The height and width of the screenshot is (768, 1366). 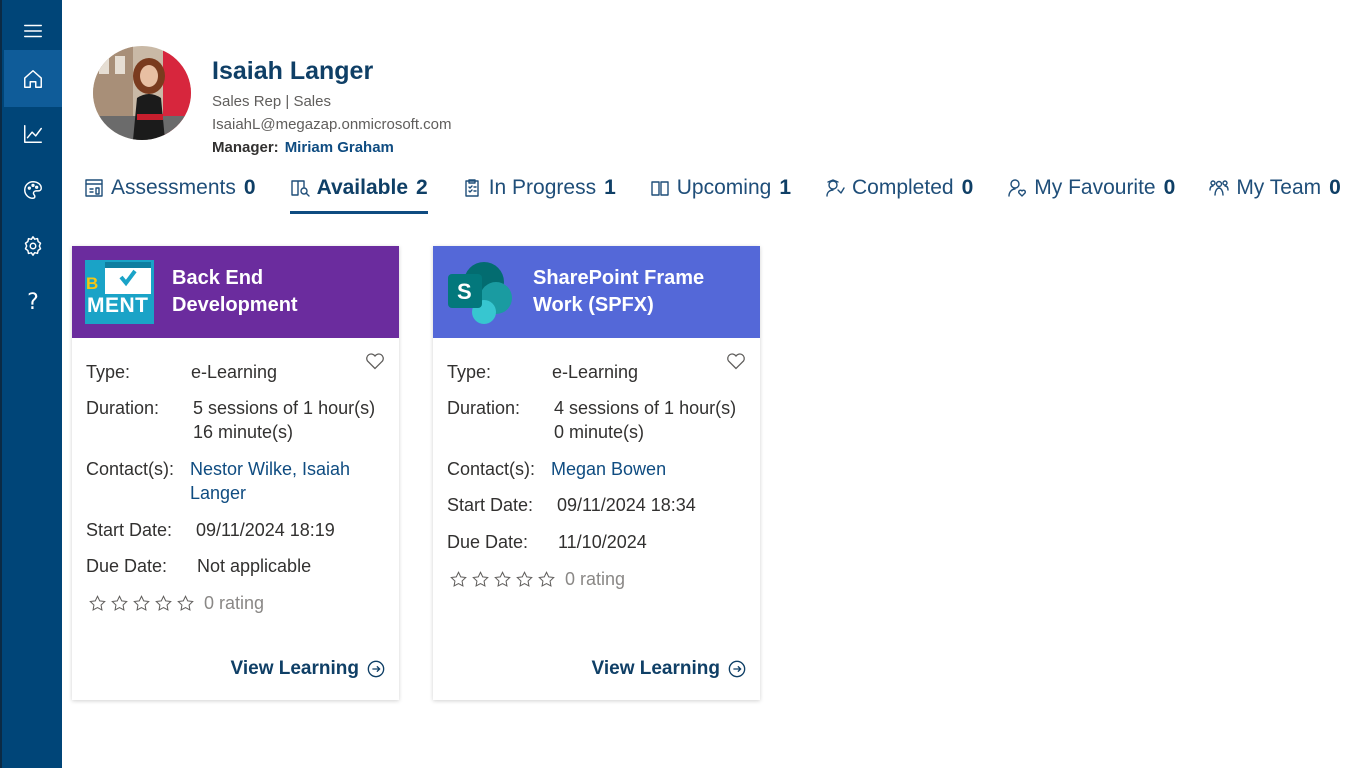 What do you see at coordinates (599, 432) in the screenshot?
I see `duration-line: 0 minute(s)` at bounding box center [599, 432].